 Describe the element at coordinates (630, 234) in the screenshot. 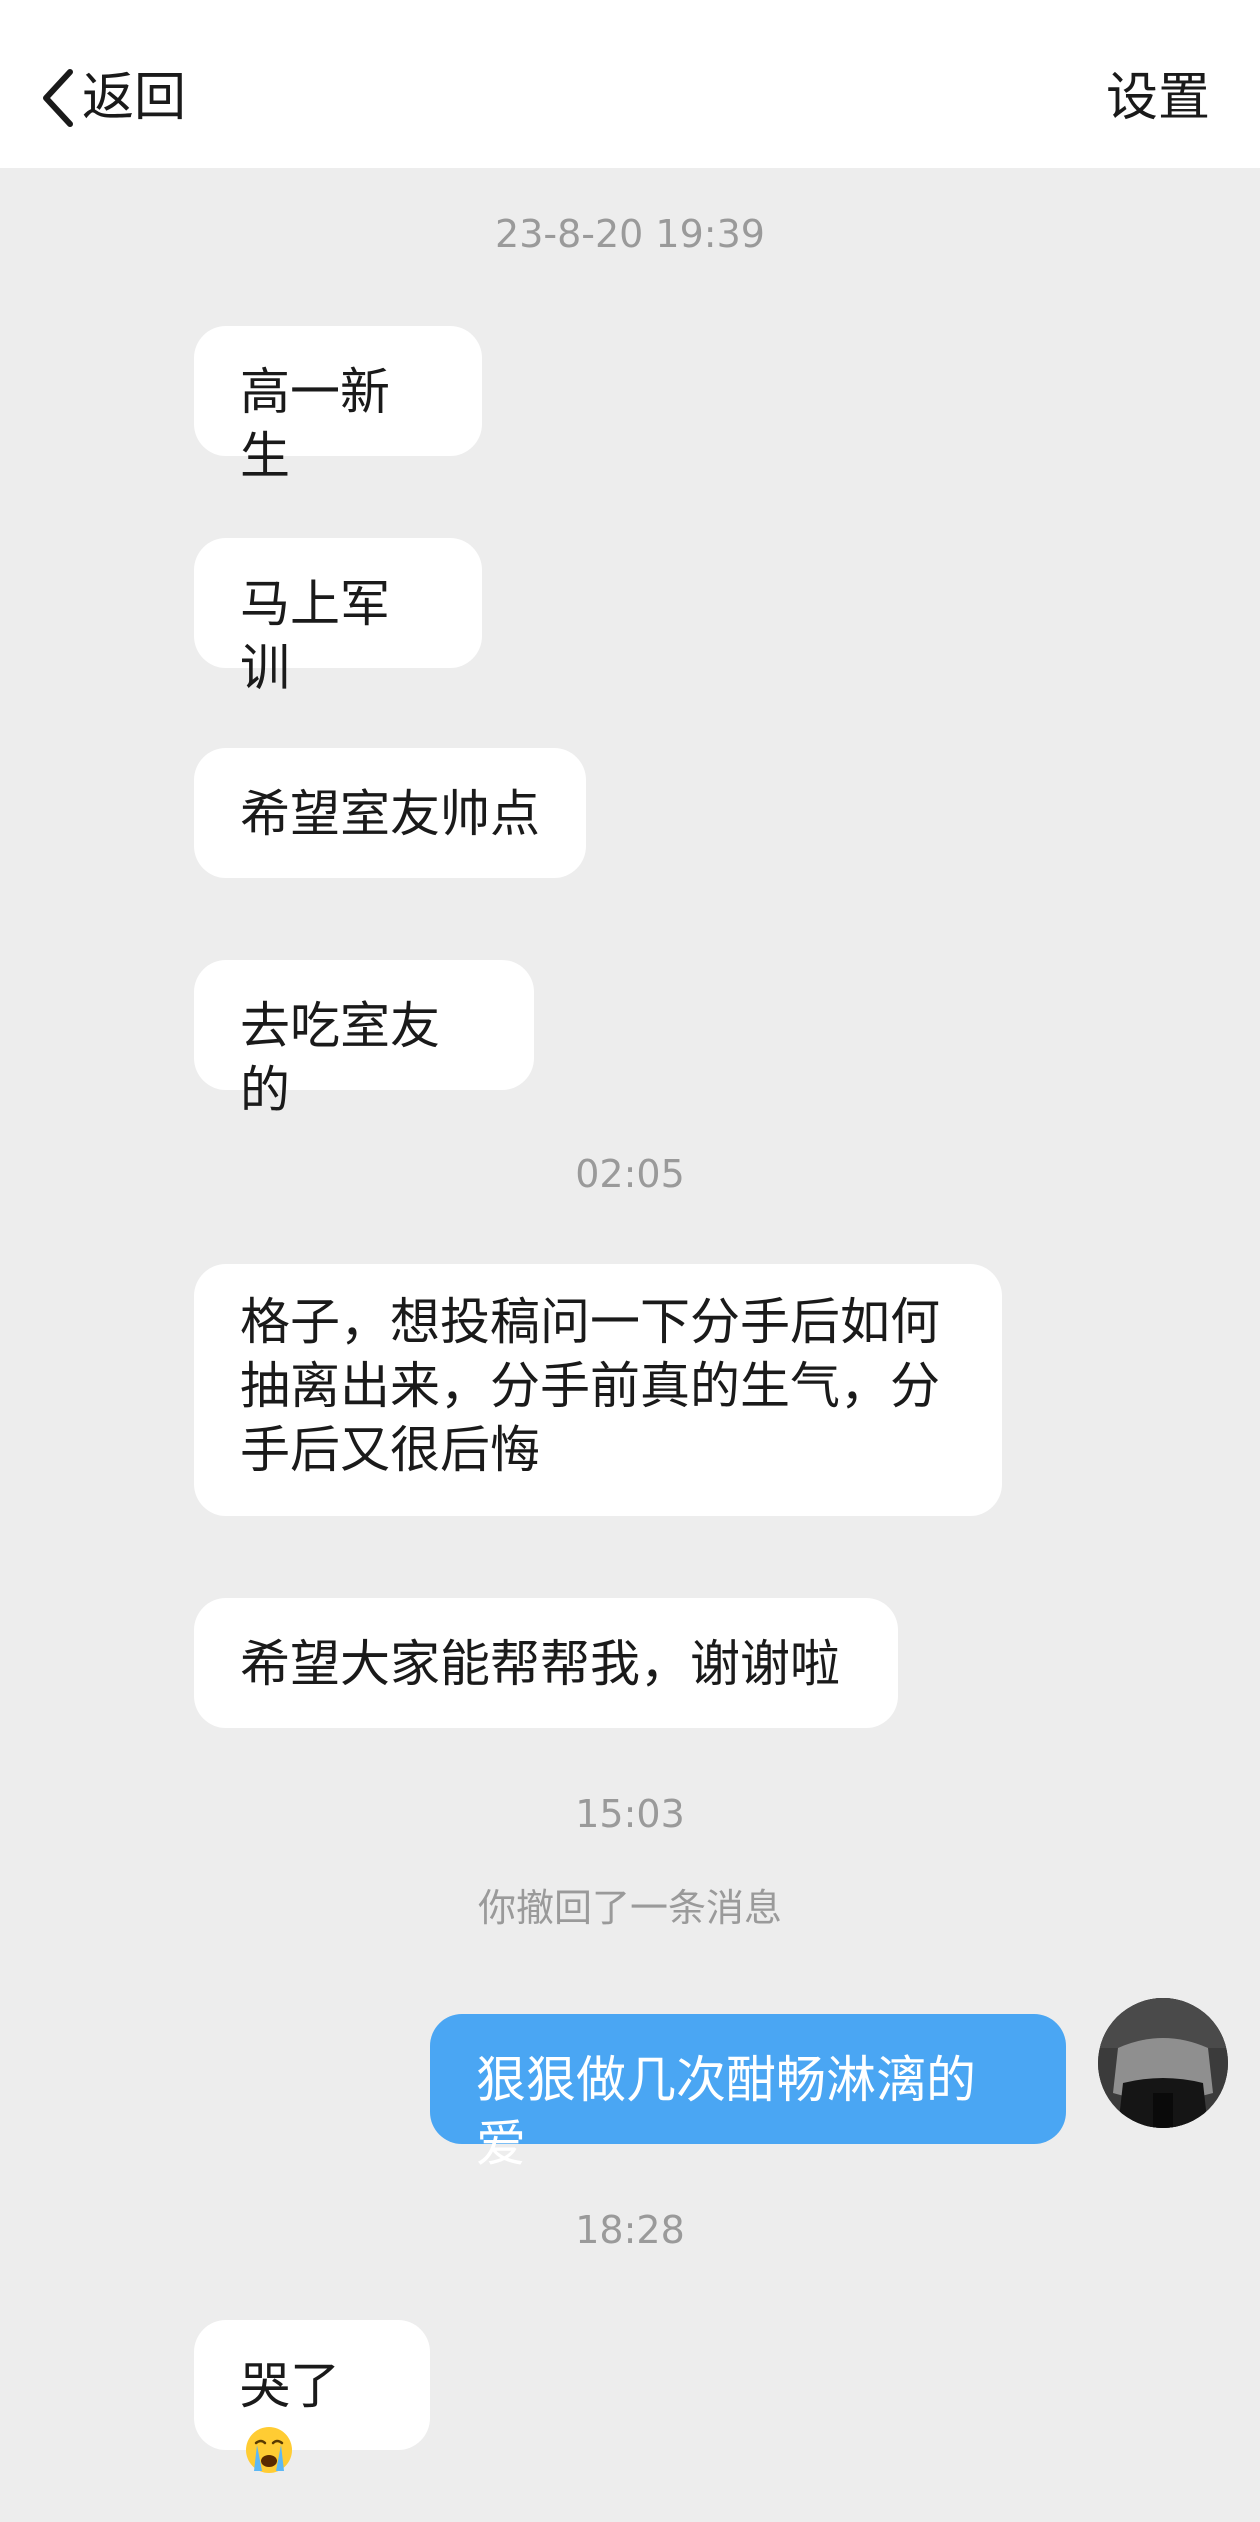

I see `timestamp: 23-8-20 19:39` at that location.